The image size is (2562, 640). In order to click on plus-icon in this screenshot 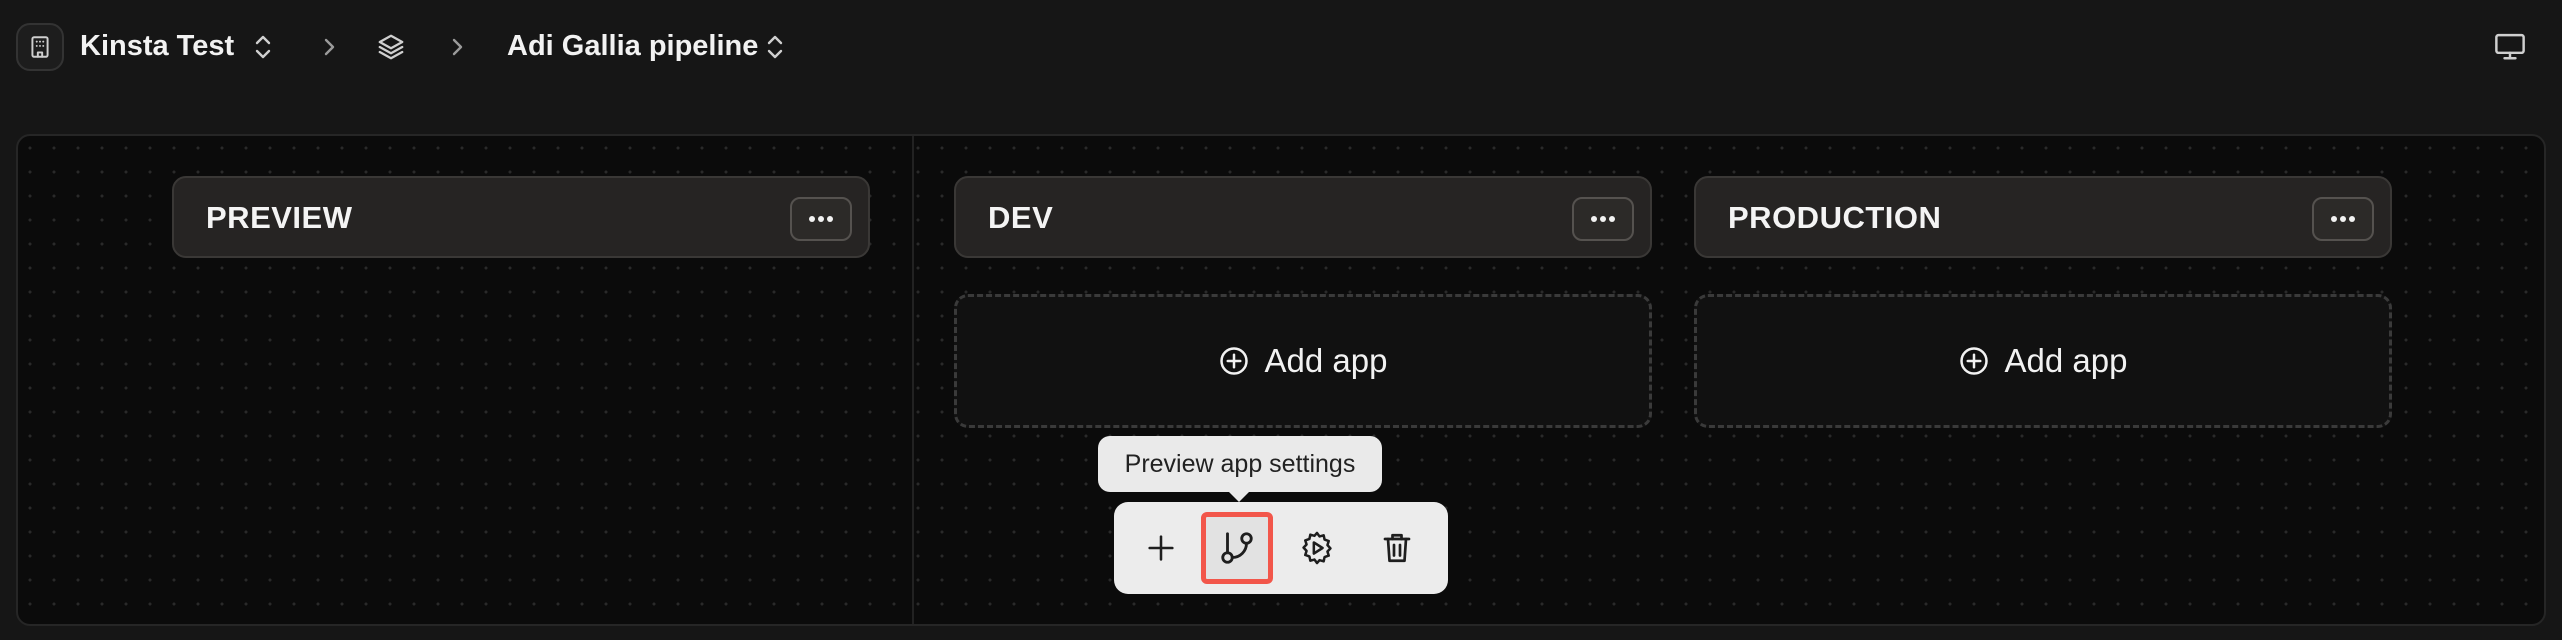, I will do `click(1161, 548)`.